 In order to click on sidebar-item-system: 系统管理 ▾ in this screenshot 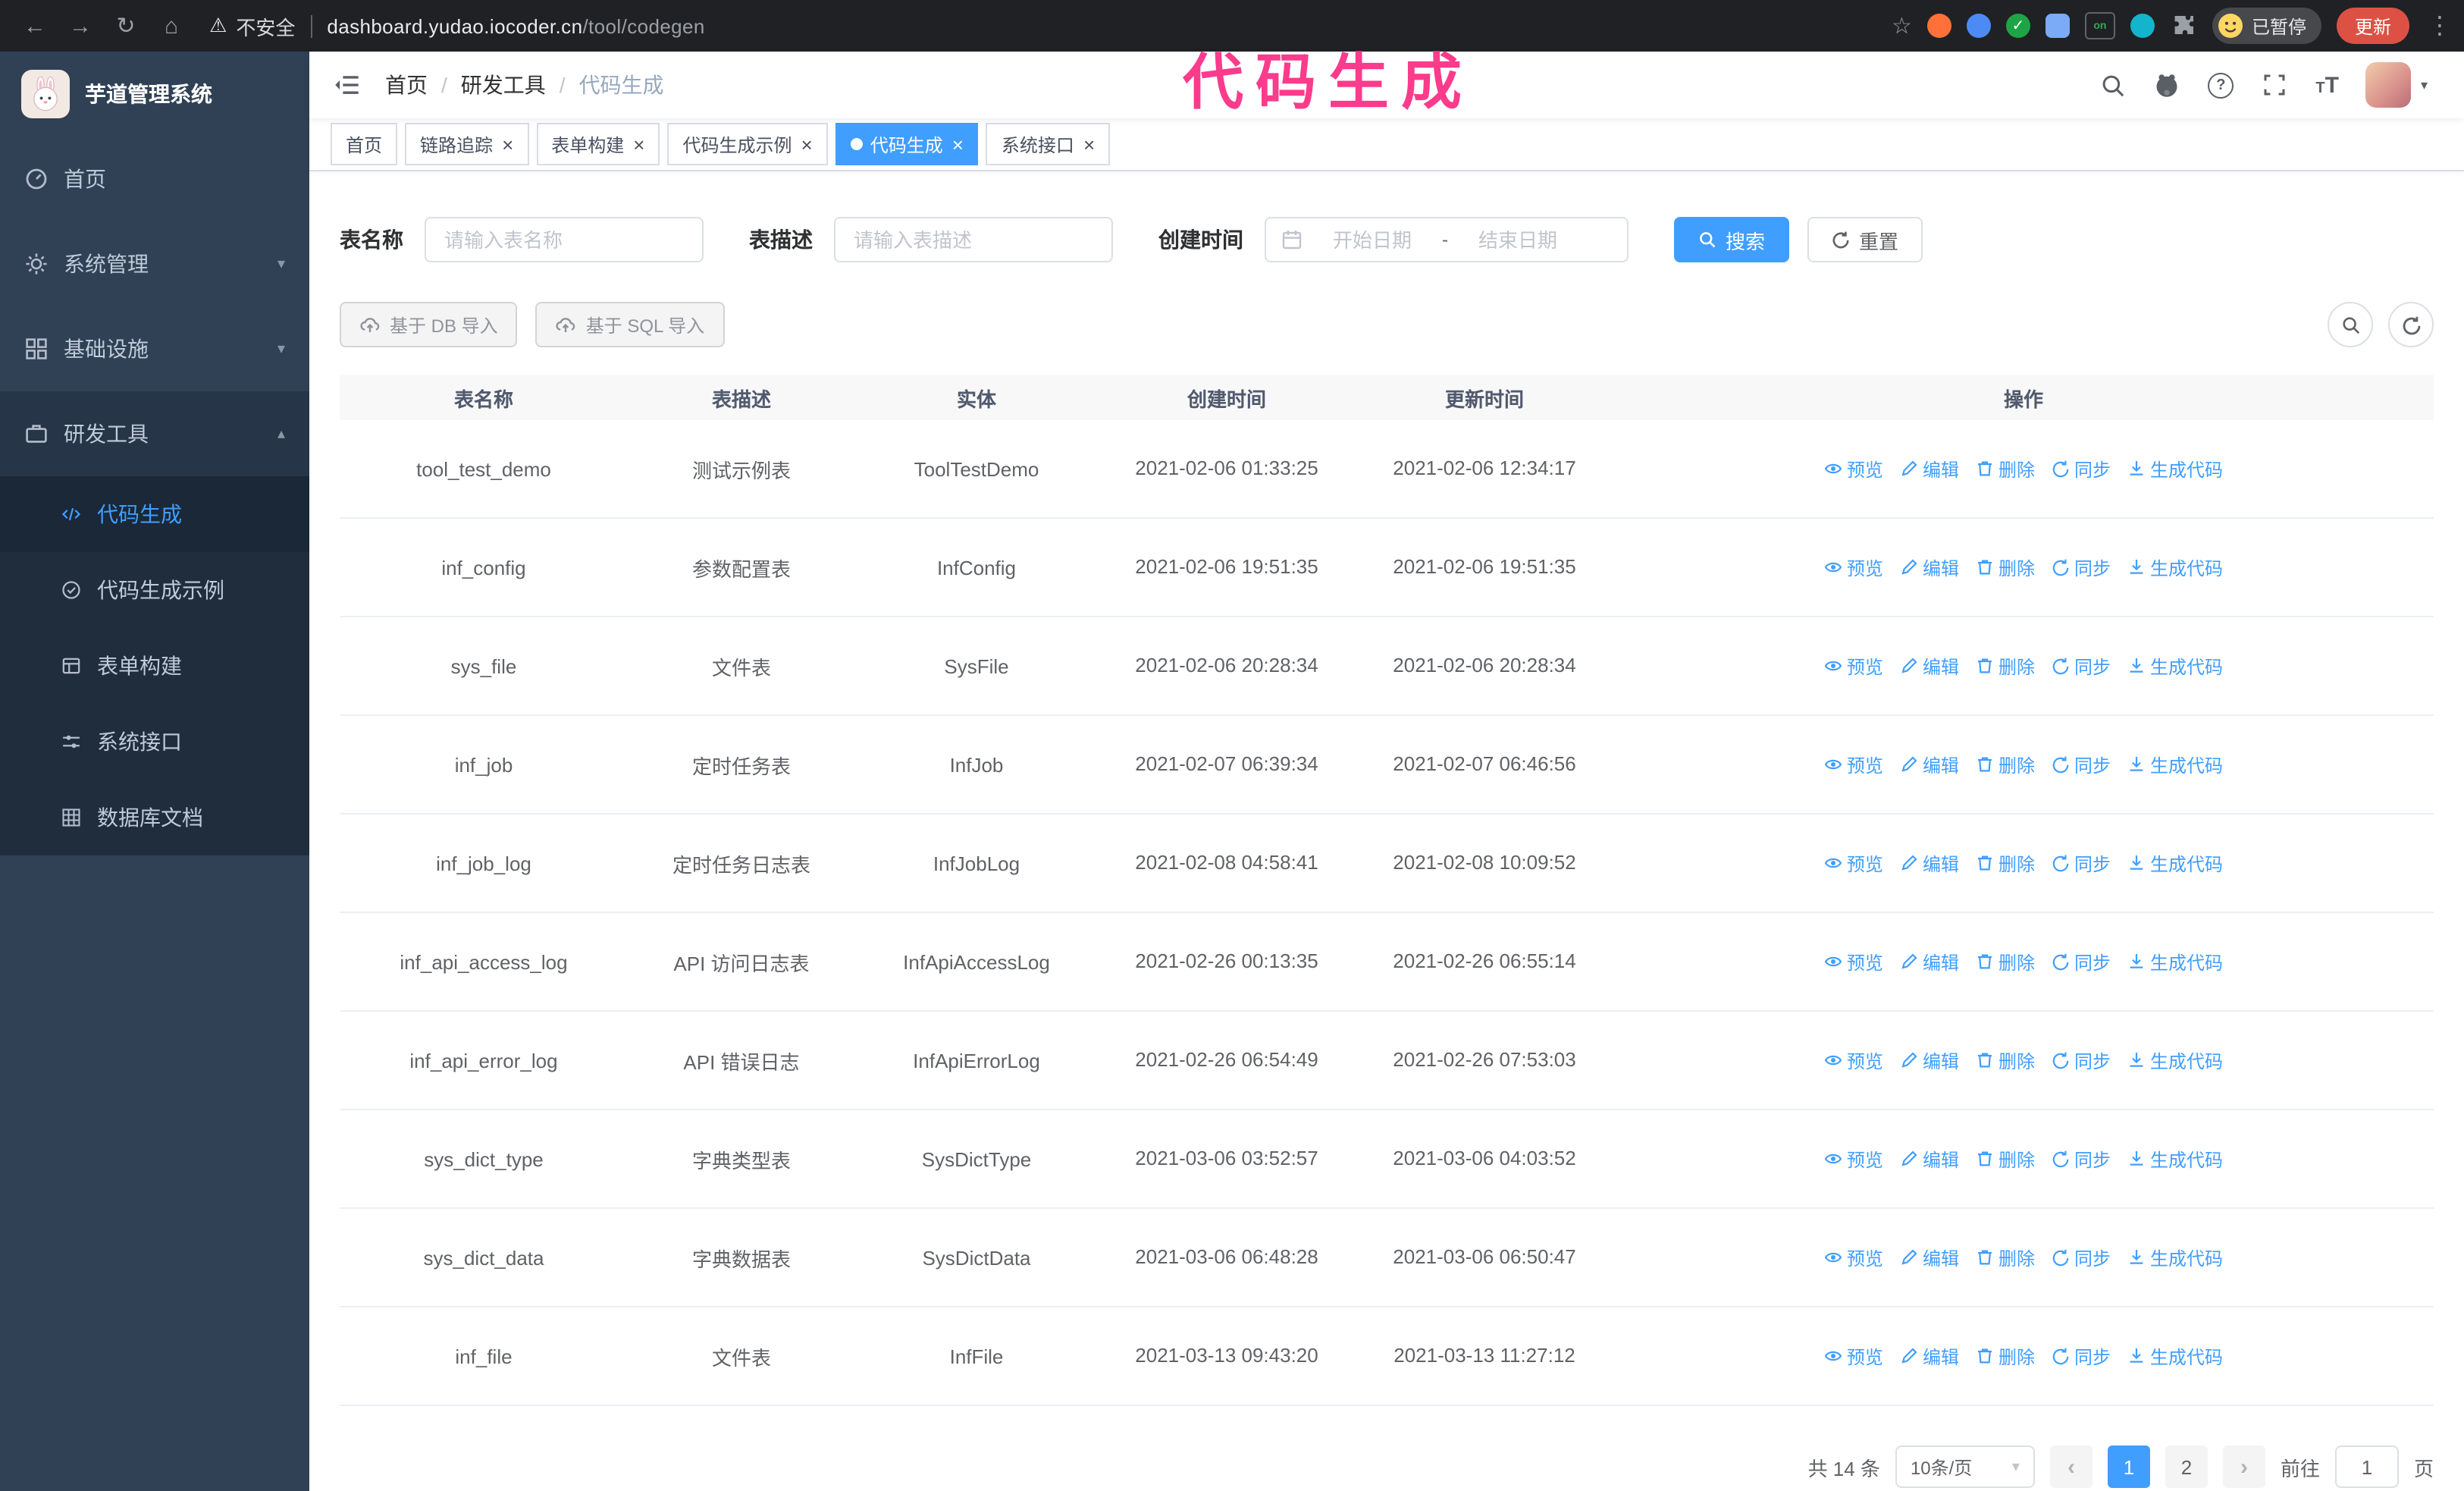, I will do `click(155, 263)`.